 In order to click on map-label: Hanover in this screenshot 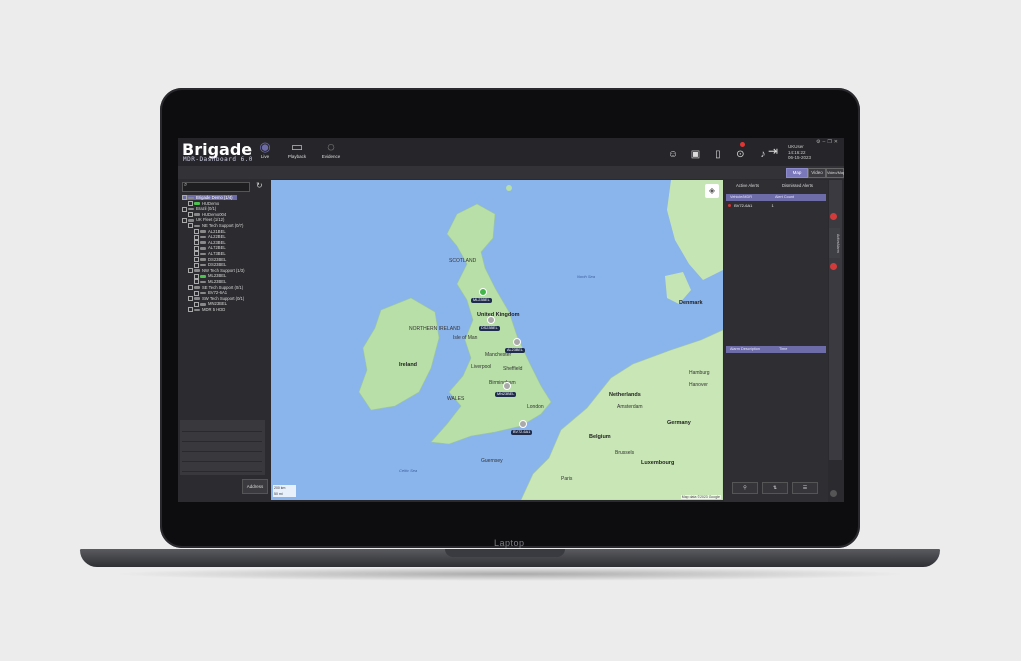, I will do `click(698, 385)`.